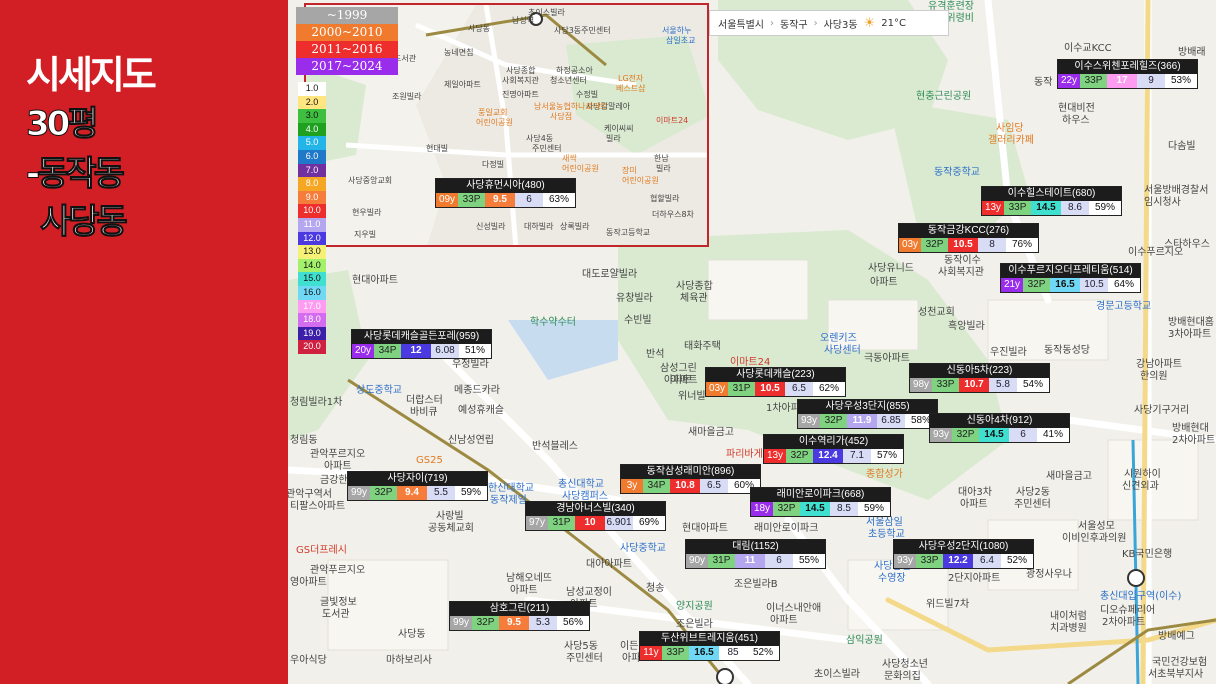 Image resolution: width=1216 pixels, height=684 pixels. Describe the element at coordinates (416, 351) in the screenshot. I see `apartment-price: 12` at that location.